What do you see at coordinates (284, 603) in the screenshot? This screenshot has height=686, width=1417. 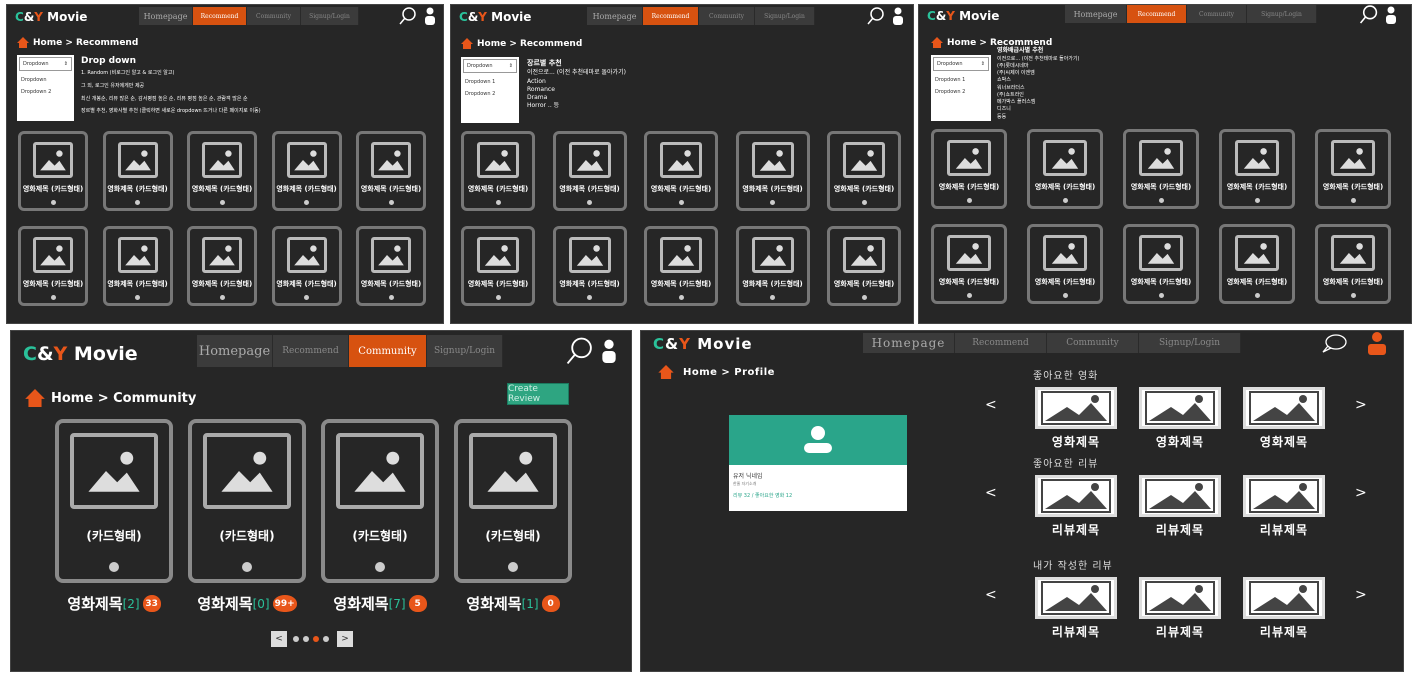 I see `like-badge: 99+` at bounding box center [284, 603].